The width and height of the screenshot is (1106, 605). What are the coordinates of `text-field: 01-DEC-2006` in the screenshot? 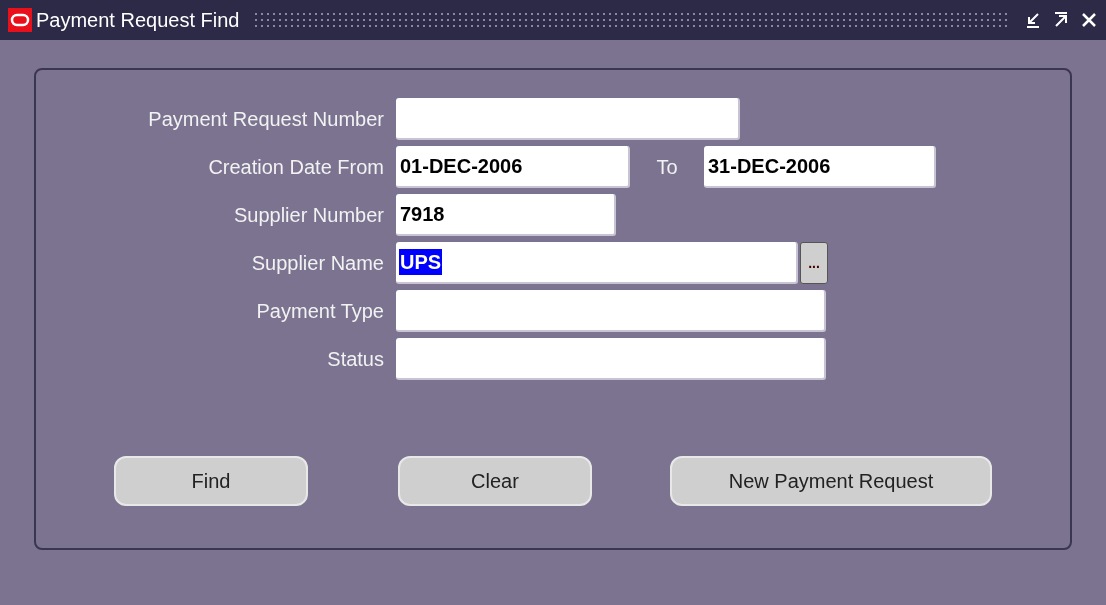 It's located at (513, 167).